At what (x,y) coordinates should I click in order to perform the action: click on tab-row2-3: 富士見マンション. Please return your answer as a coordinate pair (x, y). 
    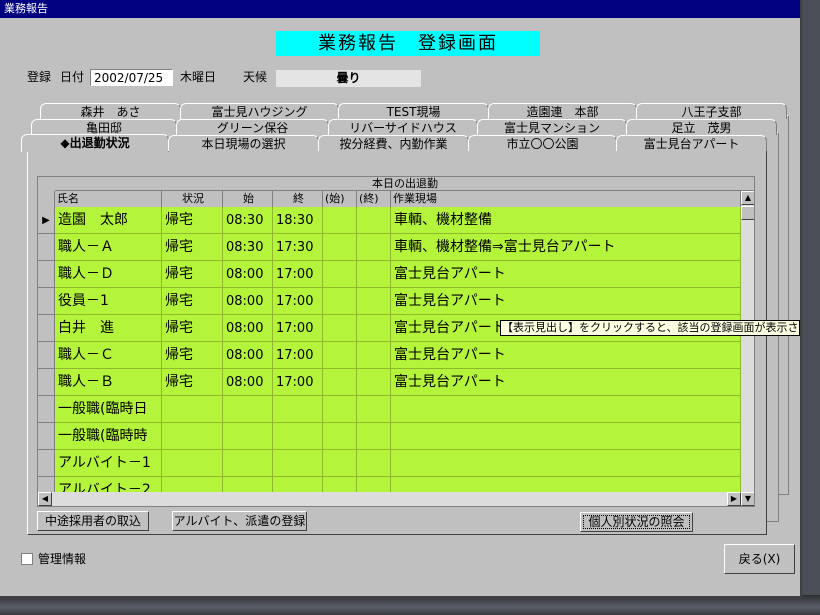
    Looking at the image, I should click on (552, 127).